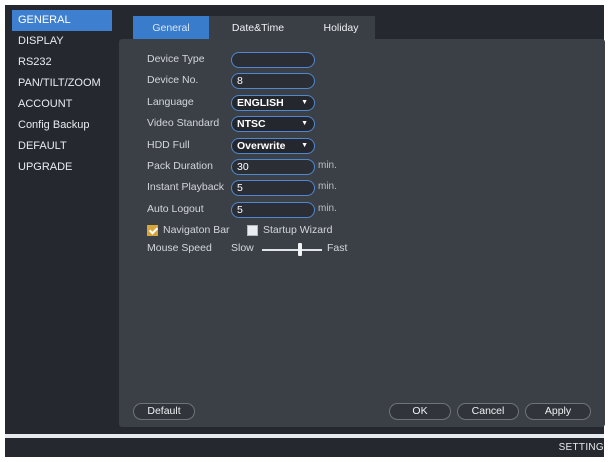  Describe the element at coordinates (170, 102) in the screenshot. I see `language-label: Language` at that location.